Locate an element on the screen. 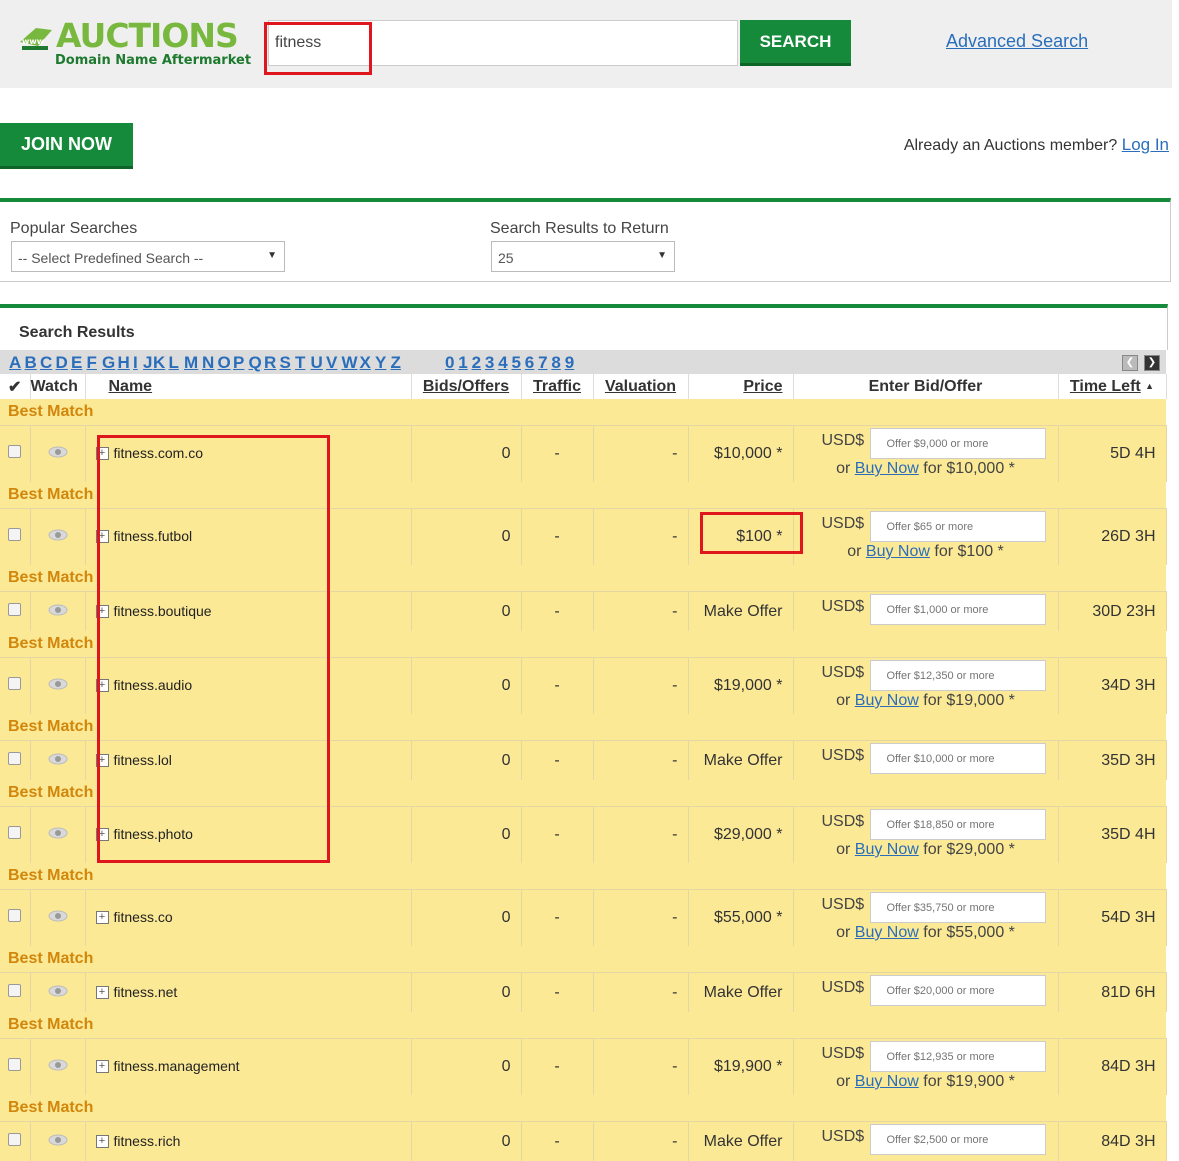  sort-bids-link: Bids/Offers is located at coordinates (466, 386).